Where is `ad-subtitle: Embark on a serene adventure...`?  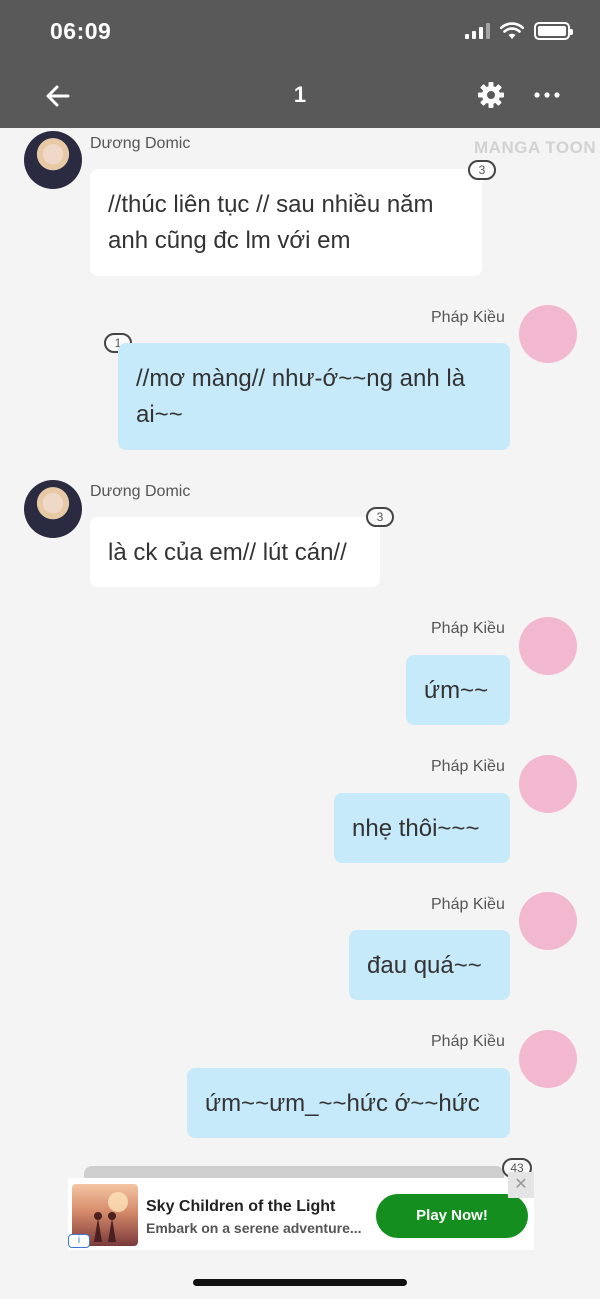
ad-subtitle: Embark on a serene adventure... is located at coordinates (254, 1228).